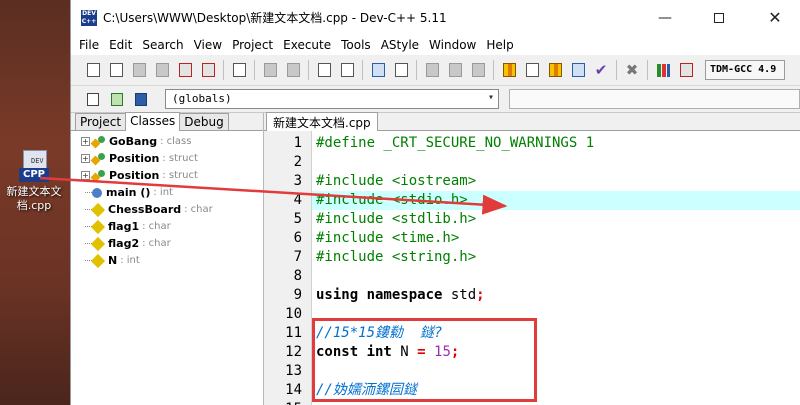  Describe the element at coordinates (654, 99) in the screenshot. I see `member-dropdown` at that location.